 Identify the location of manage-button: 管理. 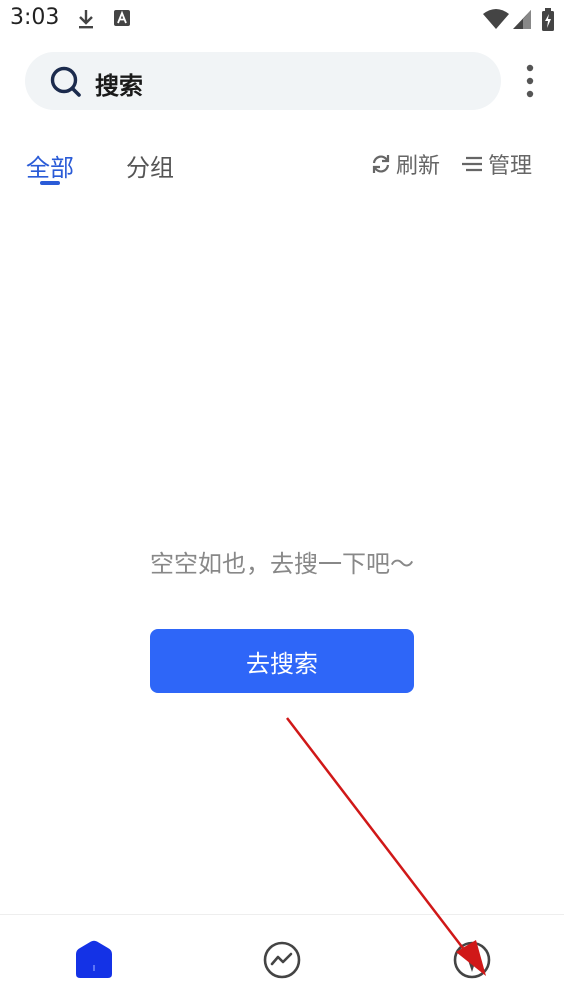
(496, 164).